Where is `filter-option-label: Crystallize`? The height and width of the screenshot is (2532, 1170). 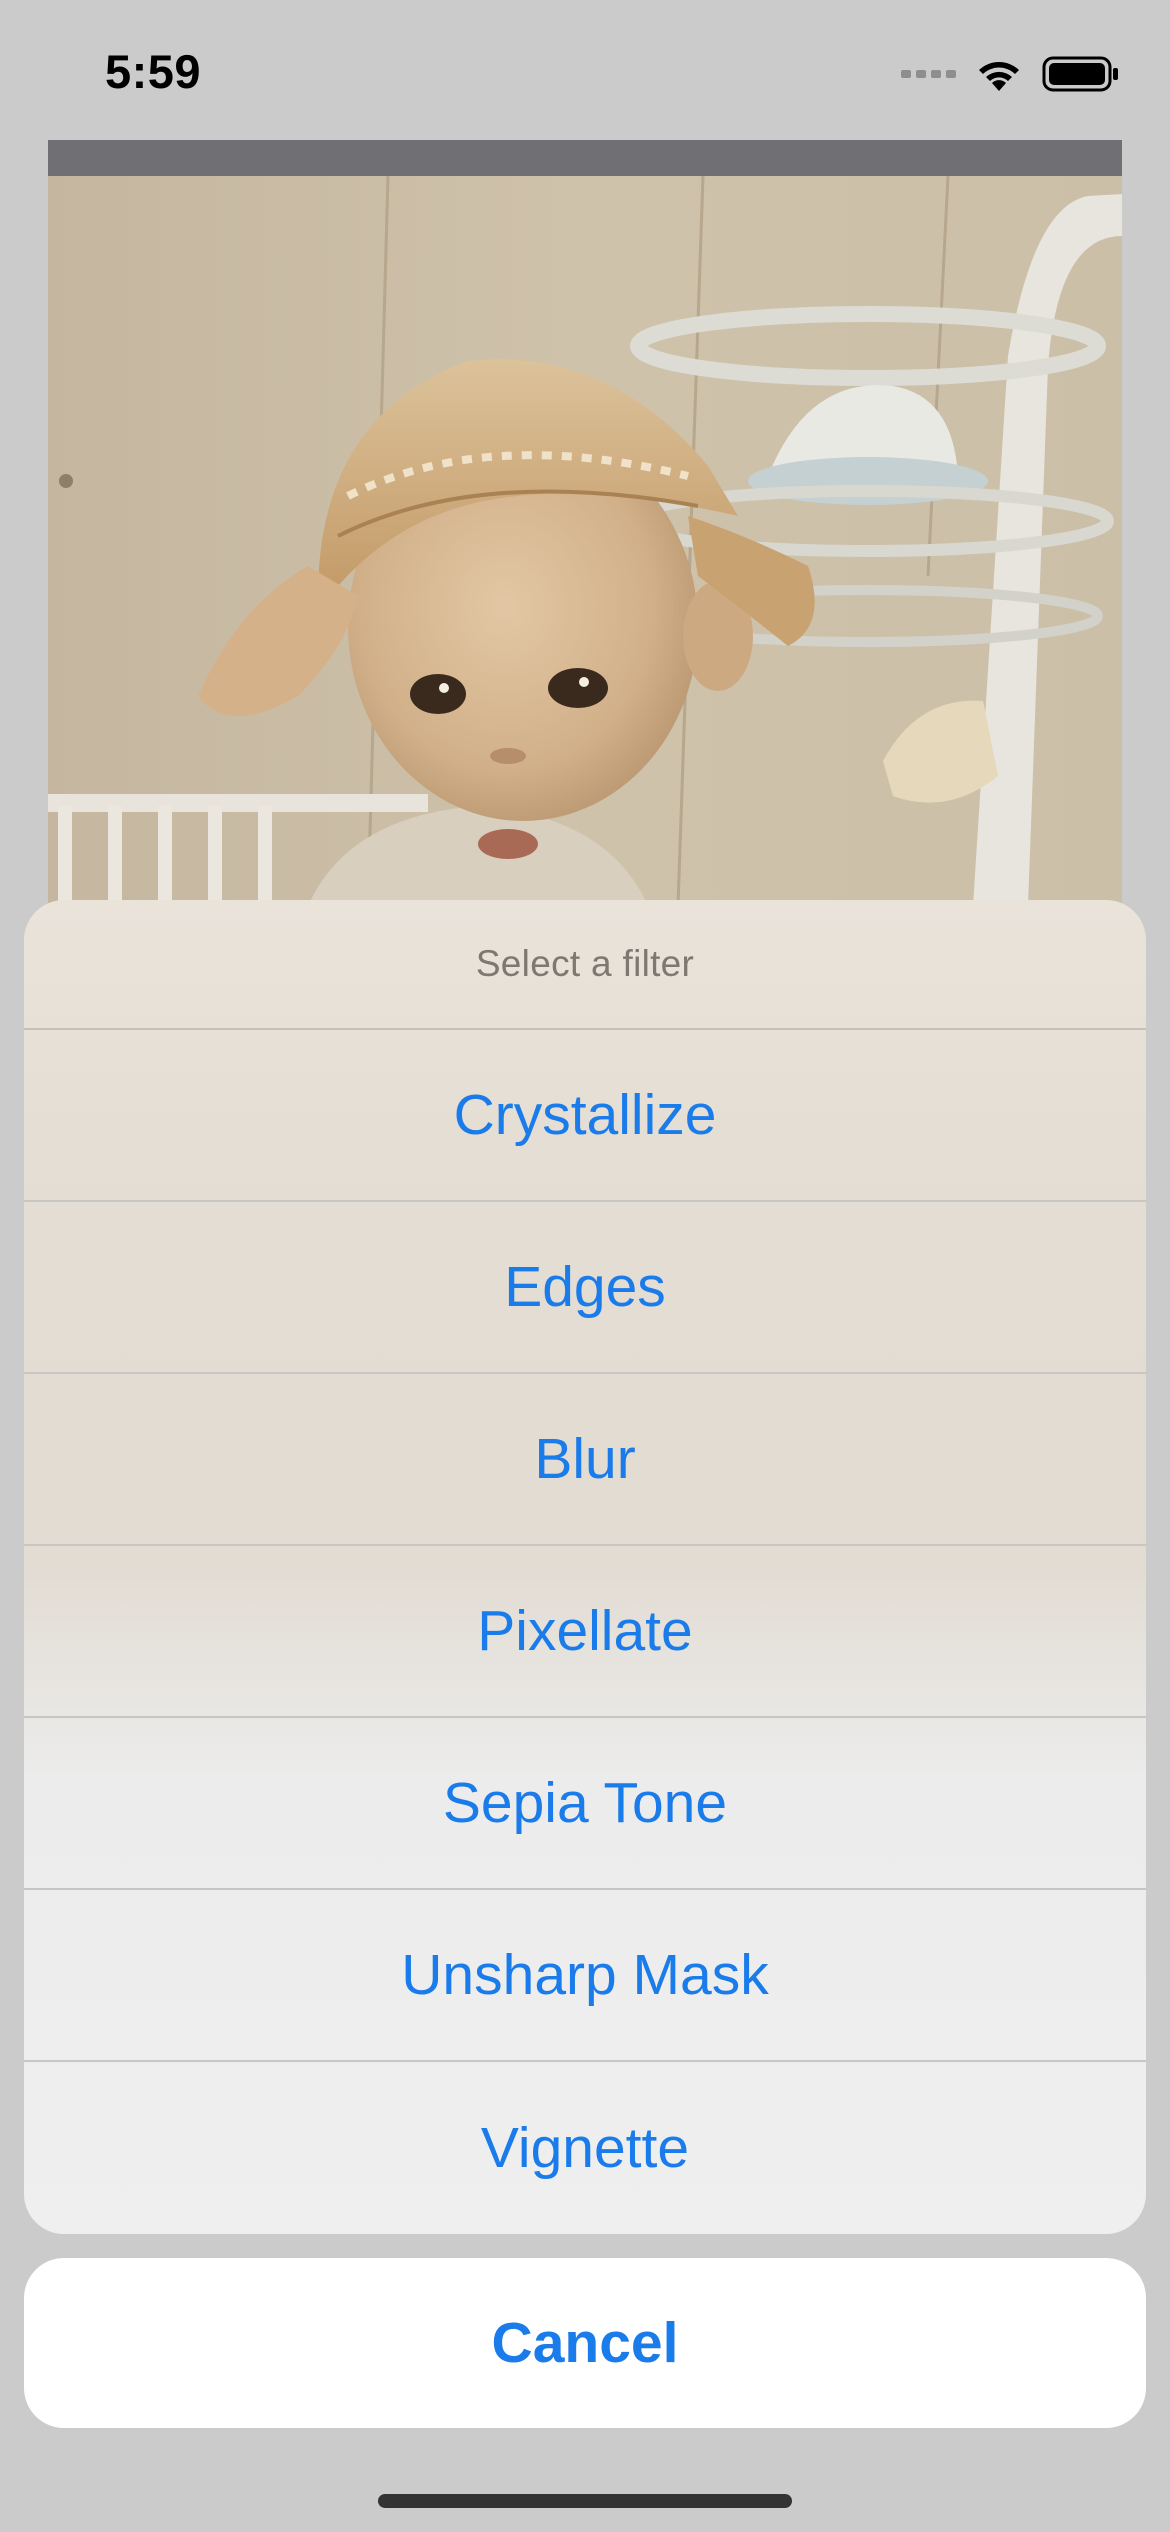 filter-option-label: Crystallize is located at coordinates (585, 1115).